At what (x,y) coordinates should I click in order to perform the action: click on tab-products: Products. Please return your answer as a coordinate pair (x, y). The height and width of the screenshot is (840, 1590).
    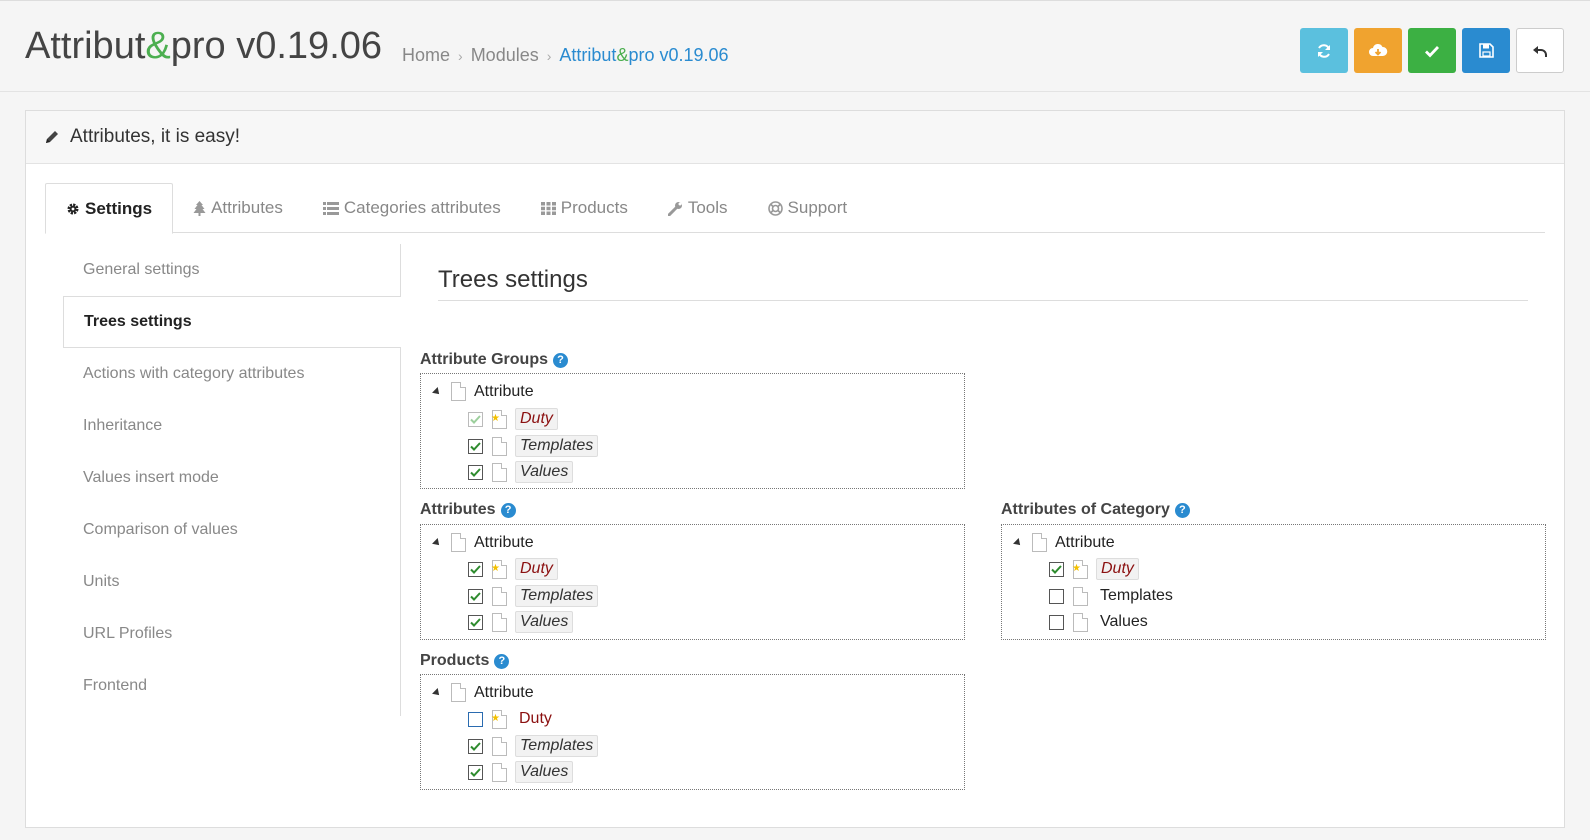
    Looking at the image, I should click on (584, 208).